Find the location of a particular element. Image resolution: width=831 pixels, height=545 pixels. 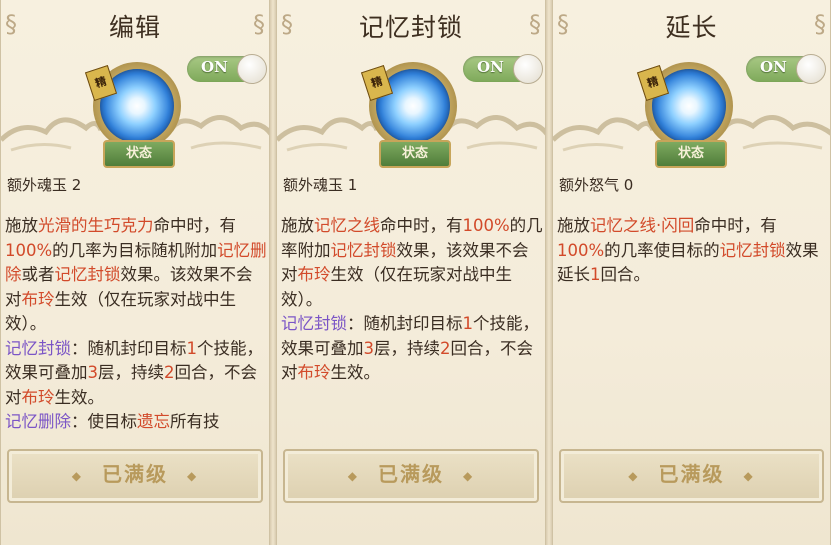

highlighted-term: 记忆之线·闪回 is located at coordinates (642, 225).